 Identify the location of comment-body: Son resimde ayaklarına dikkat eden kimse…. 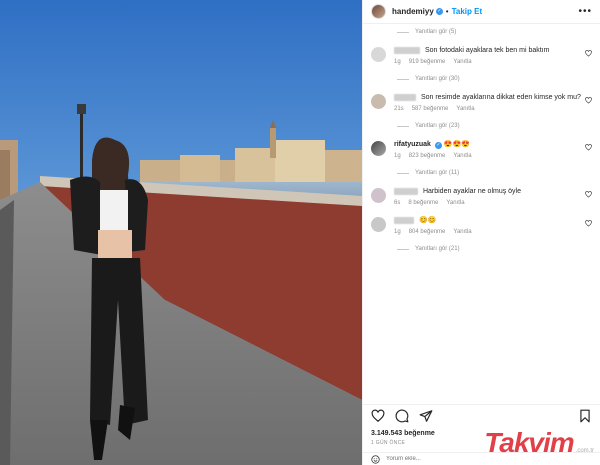
(493, 102).